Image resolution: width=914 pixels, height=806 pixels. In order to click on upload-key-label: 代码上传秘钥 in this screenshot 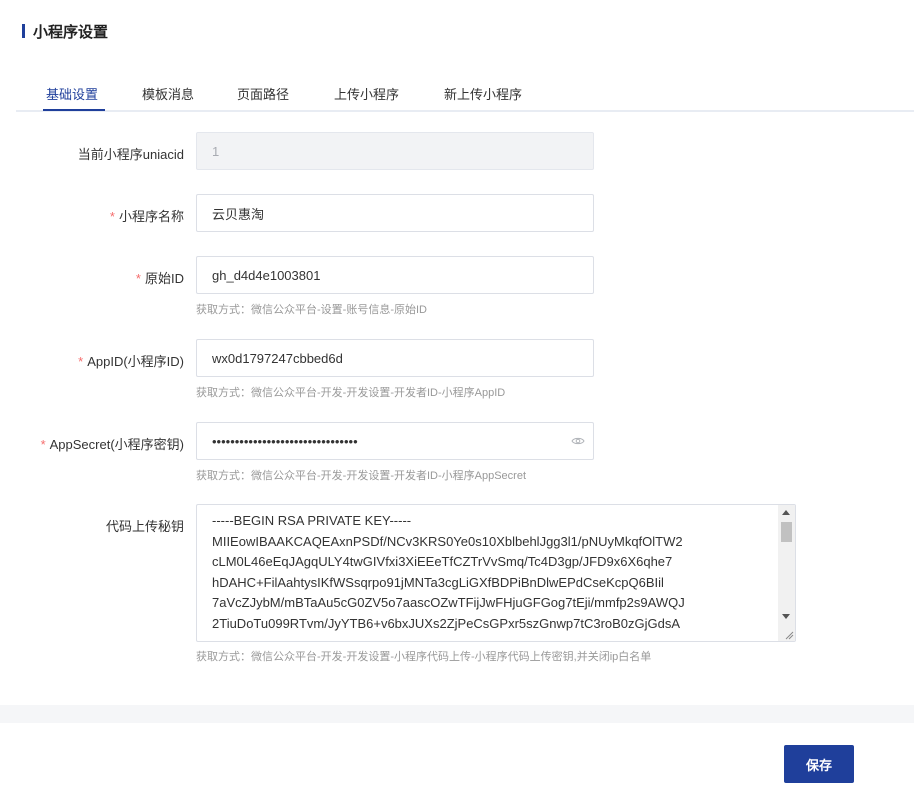, I will do `click(144, 526)`.